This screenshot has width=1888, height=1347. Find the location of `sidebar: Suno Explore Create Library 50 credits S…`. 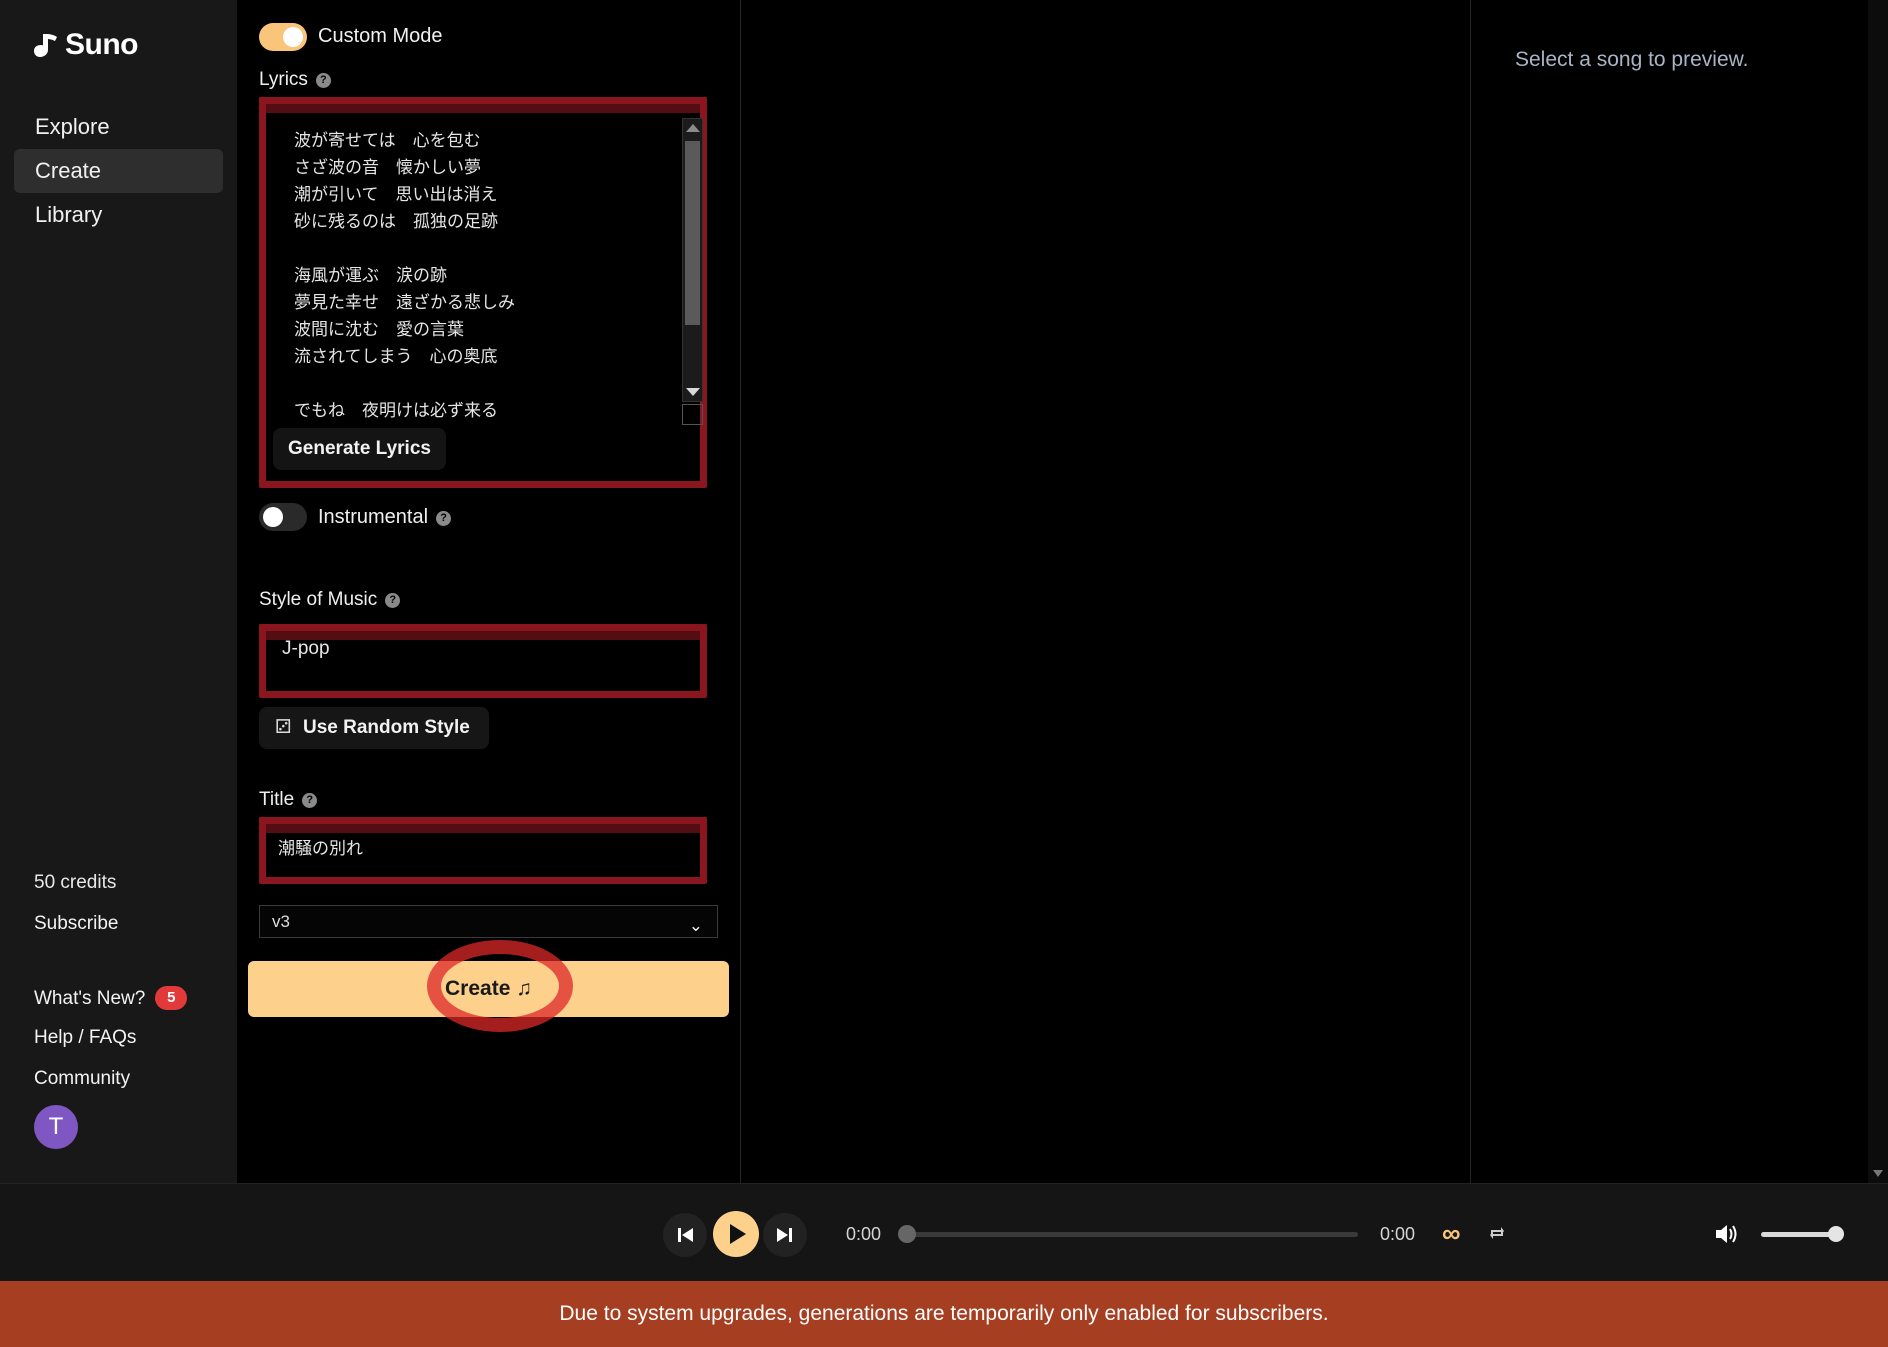

sidebar: Suno Explore Create Library 50 credits S… is located at coordinates (118, 591).